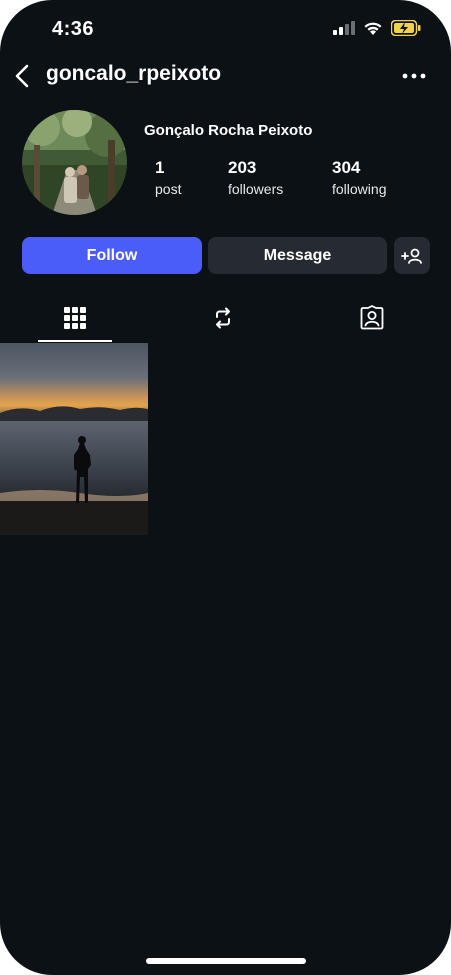  I want to click on stat-value: 1, so click(160, 167).